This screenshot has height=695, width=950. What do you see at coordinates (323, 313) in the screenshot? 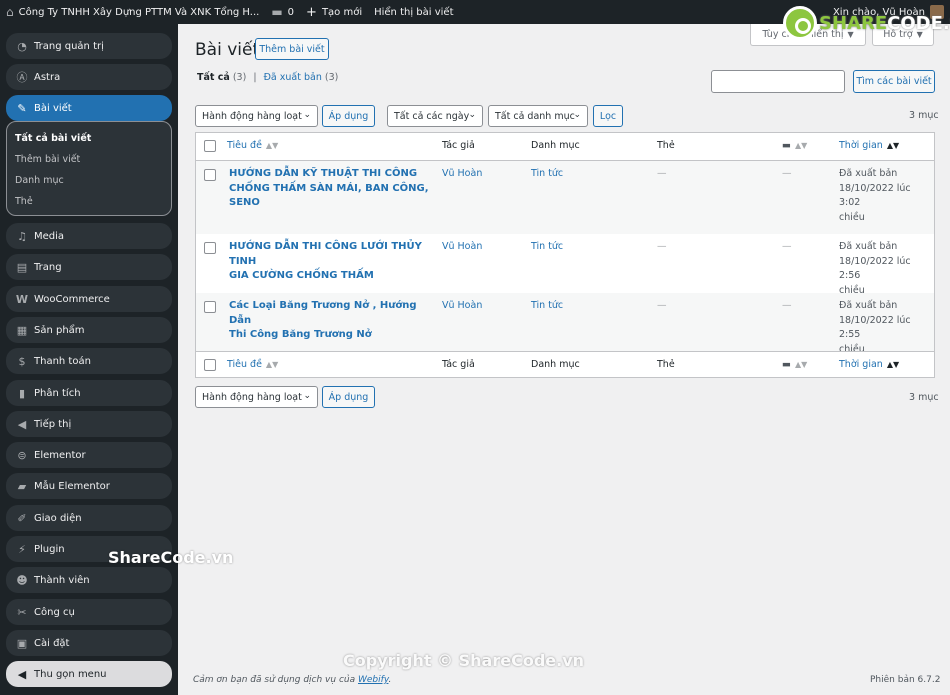
I see `post-title-line: Các Loại Băng Trương Nở , Hướng Dẫn` at bounding box center [323, 313].